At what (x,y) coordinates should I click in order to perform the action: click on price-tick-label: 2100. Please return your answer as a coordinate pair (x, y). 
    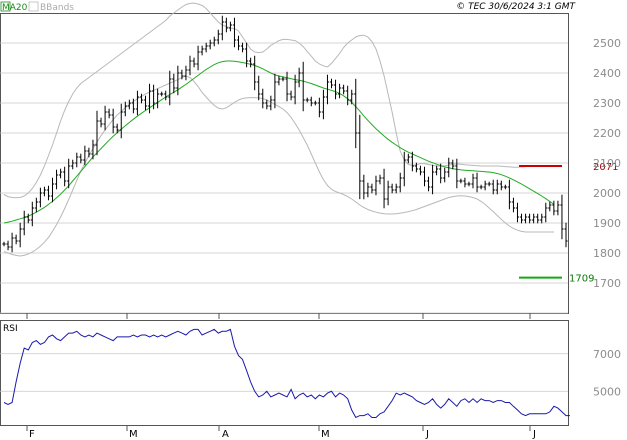
    Looking at the image, I should click on (607, 163).